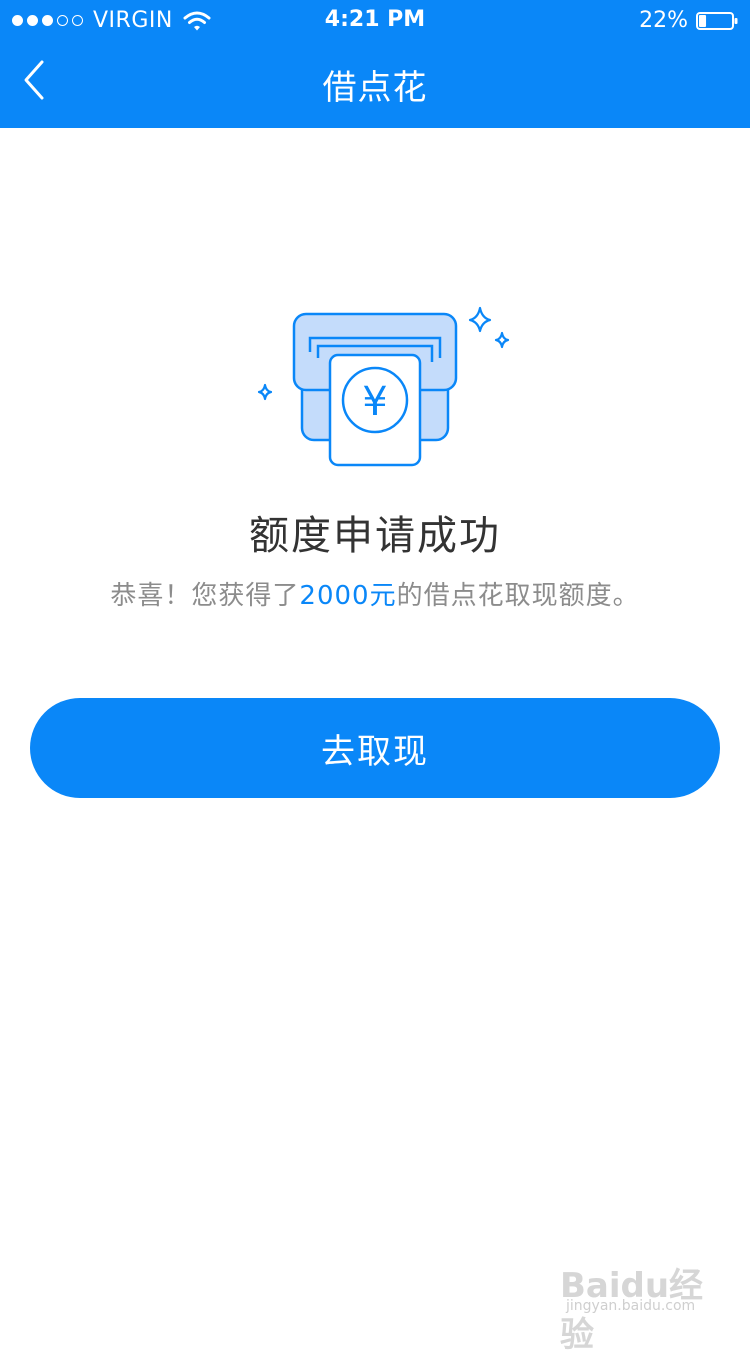  What do you see at coordinates (375, 751) in the screenshot?
I see `withdraw-cash-label: 去取现` at bounding box center [375, 751].